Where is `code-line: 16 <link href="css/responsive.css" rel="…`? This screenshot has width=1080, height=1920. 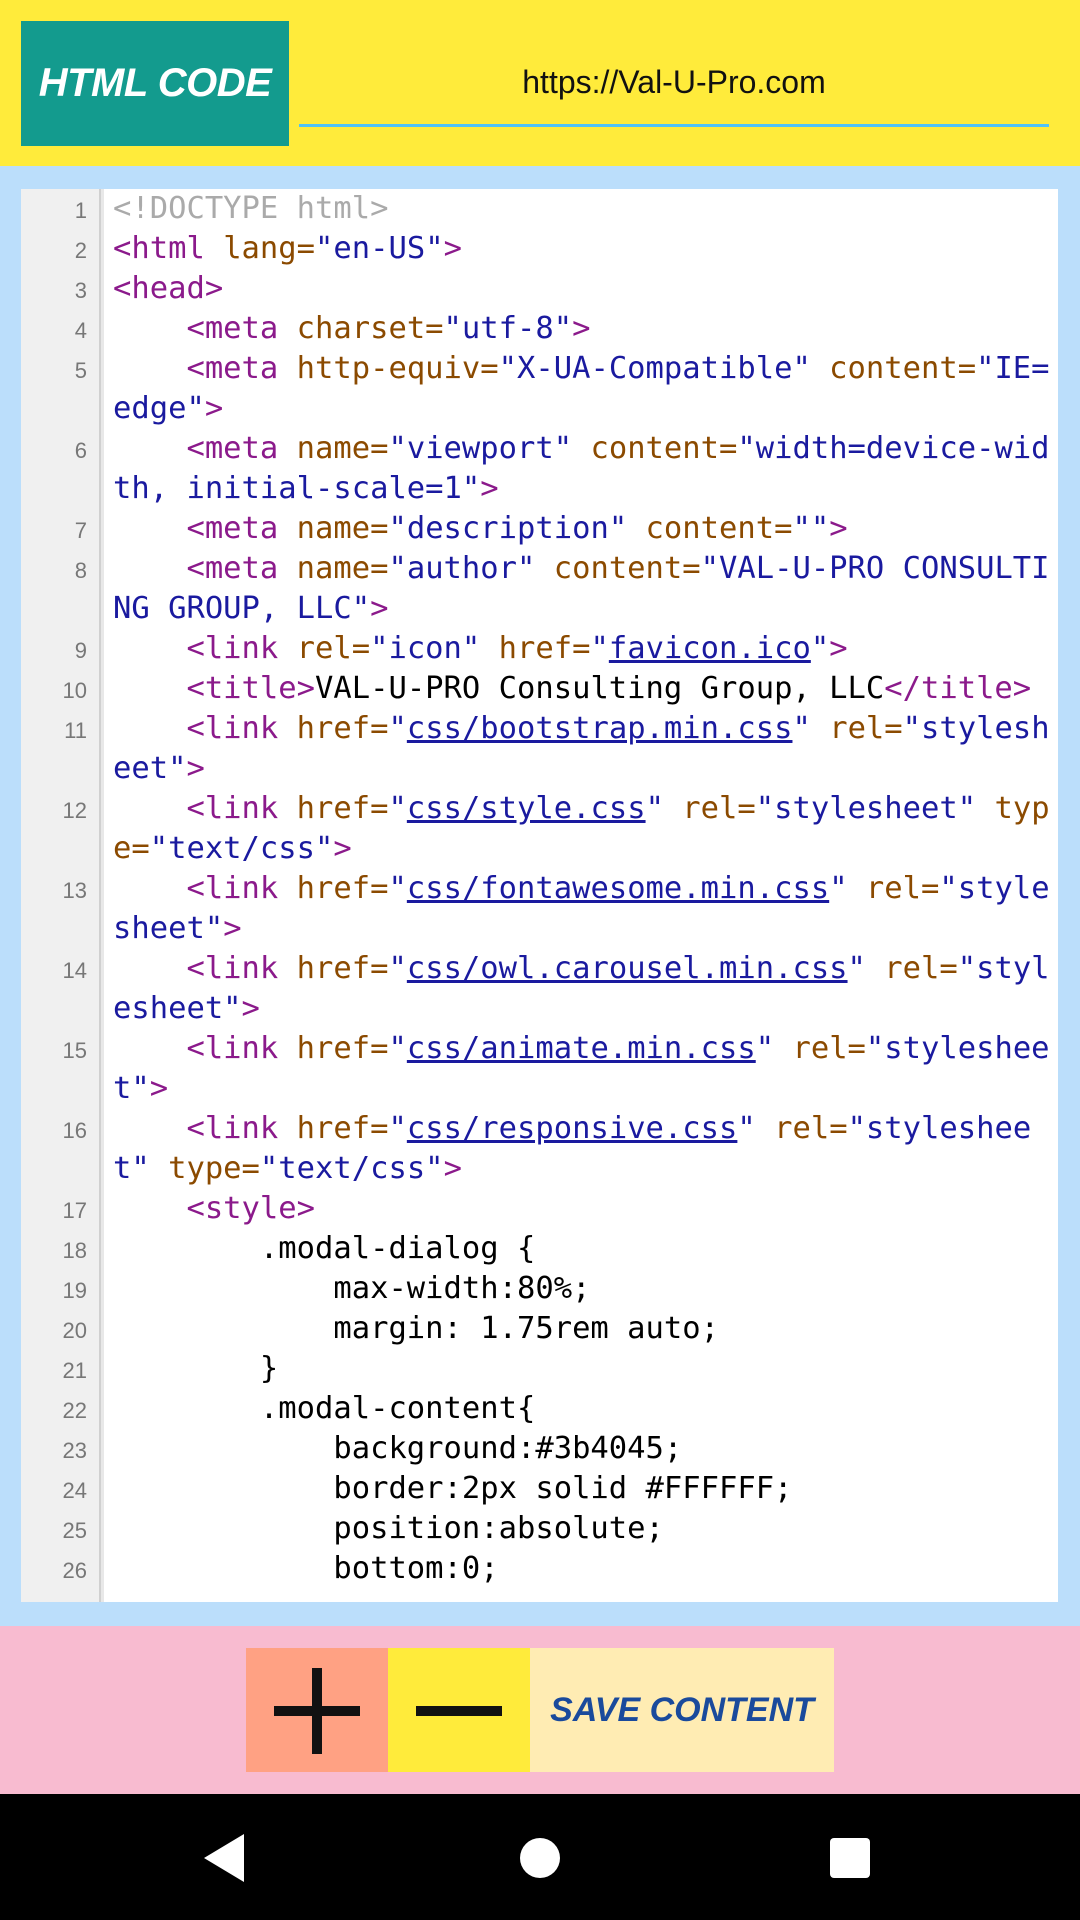 code-line: 16 <link href="css/responsive.css" rel="… is located at coordinates (539, 1149).